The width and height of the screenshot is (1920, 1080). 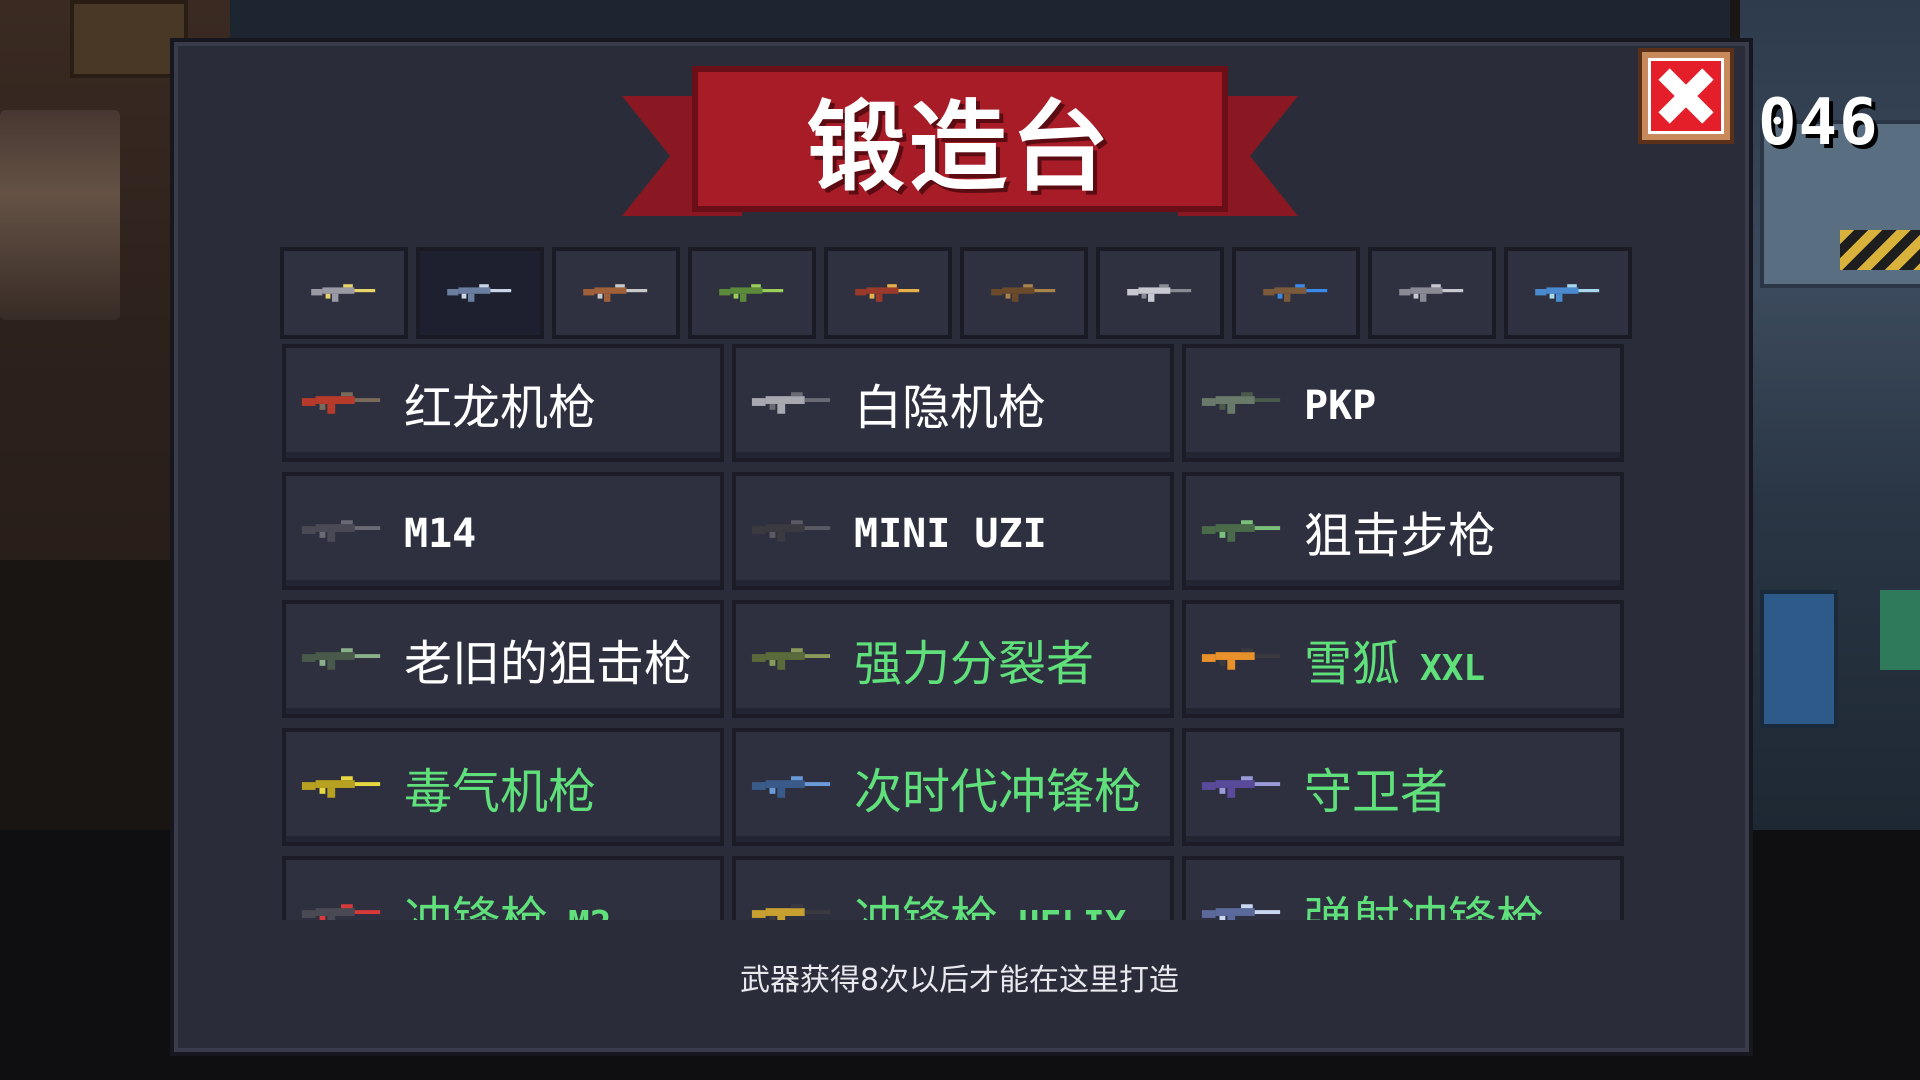 I want to click on weapon-item: 次时代冲锋枪, so click(x=953, y=787).